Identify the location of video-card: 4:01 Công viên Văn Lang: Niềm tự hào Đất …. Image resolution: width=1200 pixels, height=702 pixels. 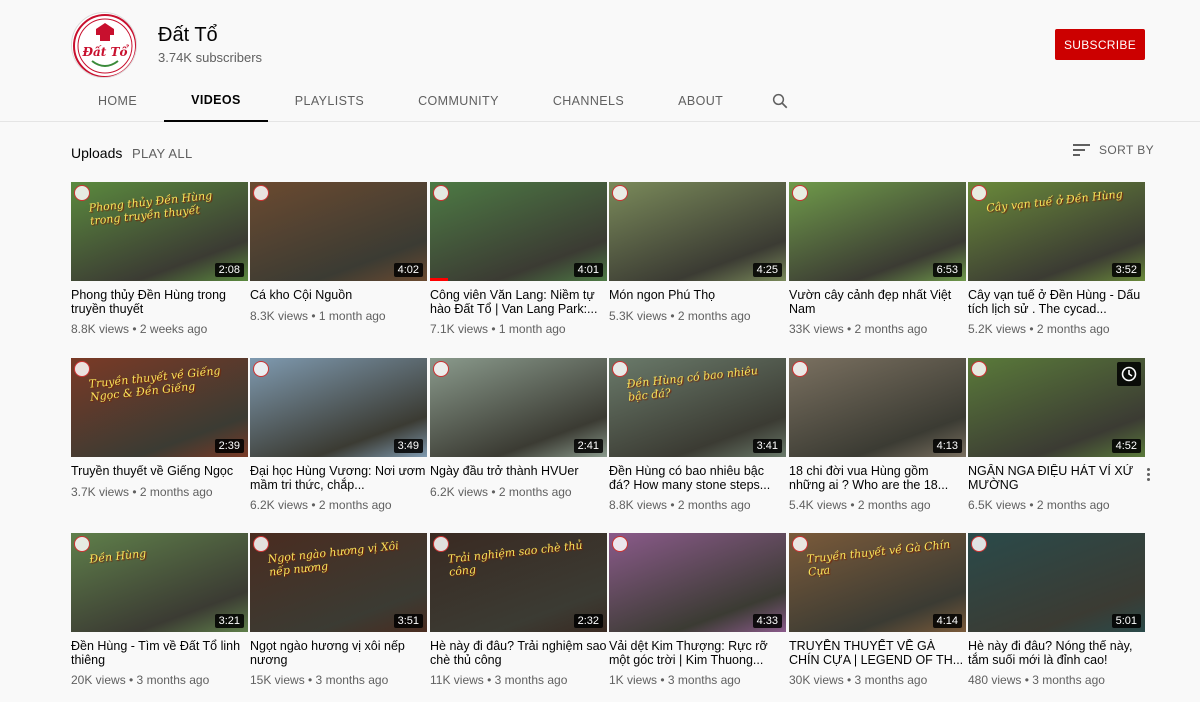
(518, 264).